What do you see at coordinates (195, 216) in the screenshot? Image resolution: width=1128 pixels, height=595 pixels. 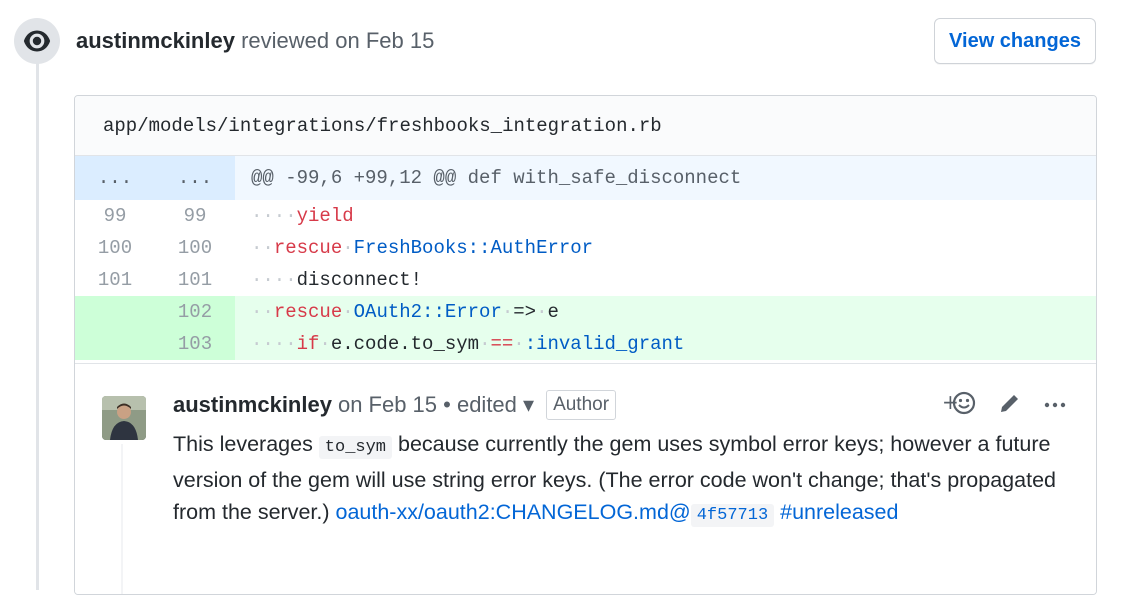 I see `new-line-number: 99` at bounding box center [195, 216].